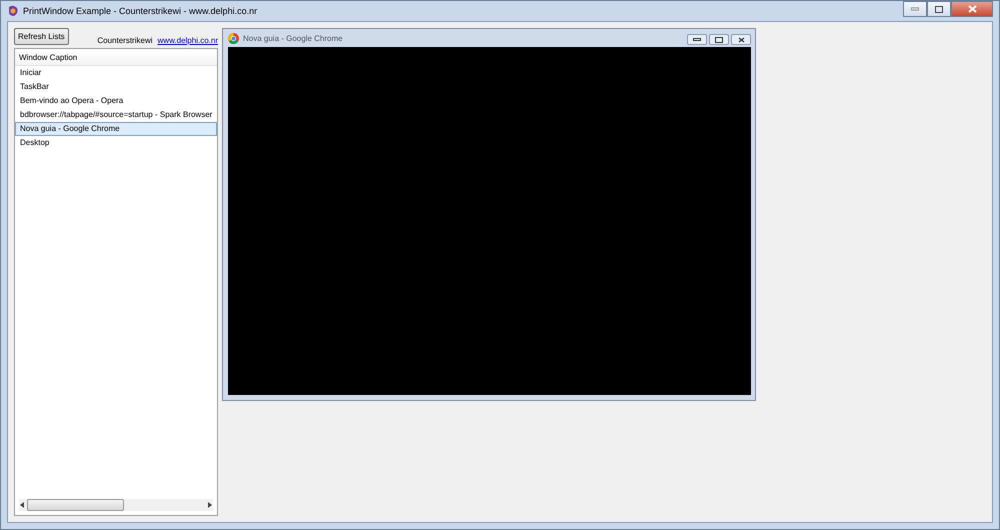  What do you see at coordinates (293, 38) in the screenshot?
I see `preview-title: Nova guia - Google Chrome` at bounding box center [293, 38].